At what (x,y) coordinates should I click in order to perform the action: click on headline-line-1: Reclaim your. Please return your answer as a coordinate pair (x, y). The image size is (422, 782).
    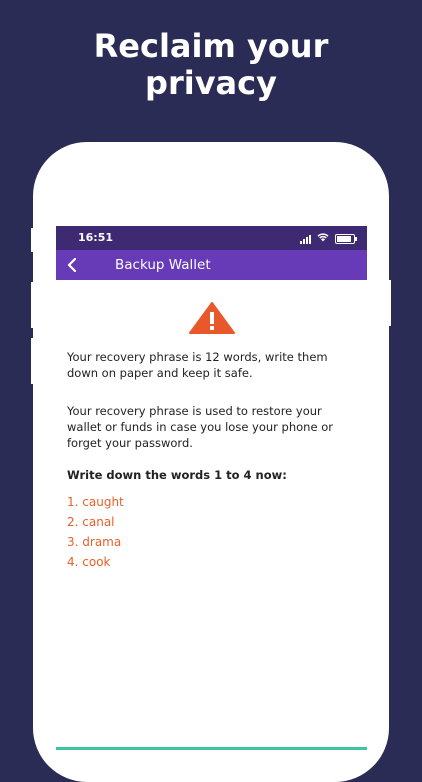
    Looking at the image, I should click on (211, 46).